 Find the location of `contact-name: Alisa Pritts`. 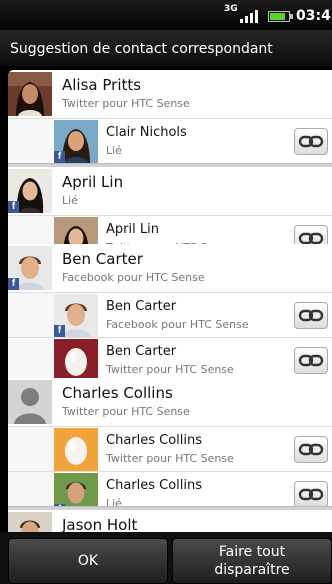

contact-name: Alisa Pritts is located at coordinates (102, 85).